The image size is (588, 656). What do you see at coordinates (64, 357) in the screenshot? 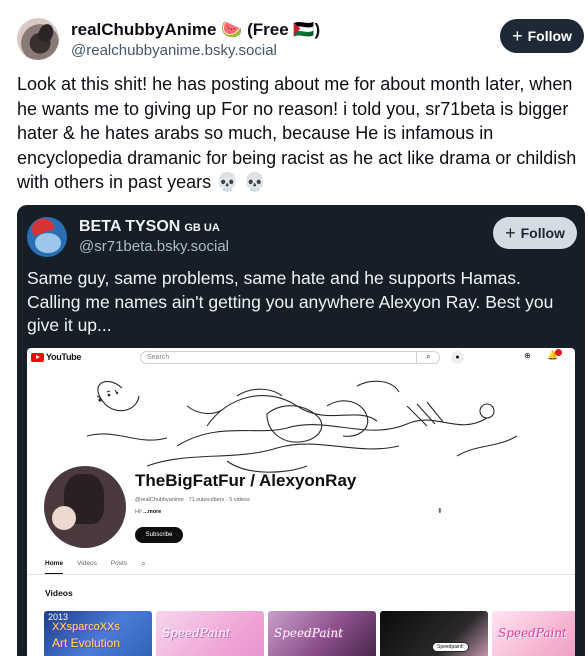
I see `youtube-logo-text: YouTube` at bounding box center [64, 357].